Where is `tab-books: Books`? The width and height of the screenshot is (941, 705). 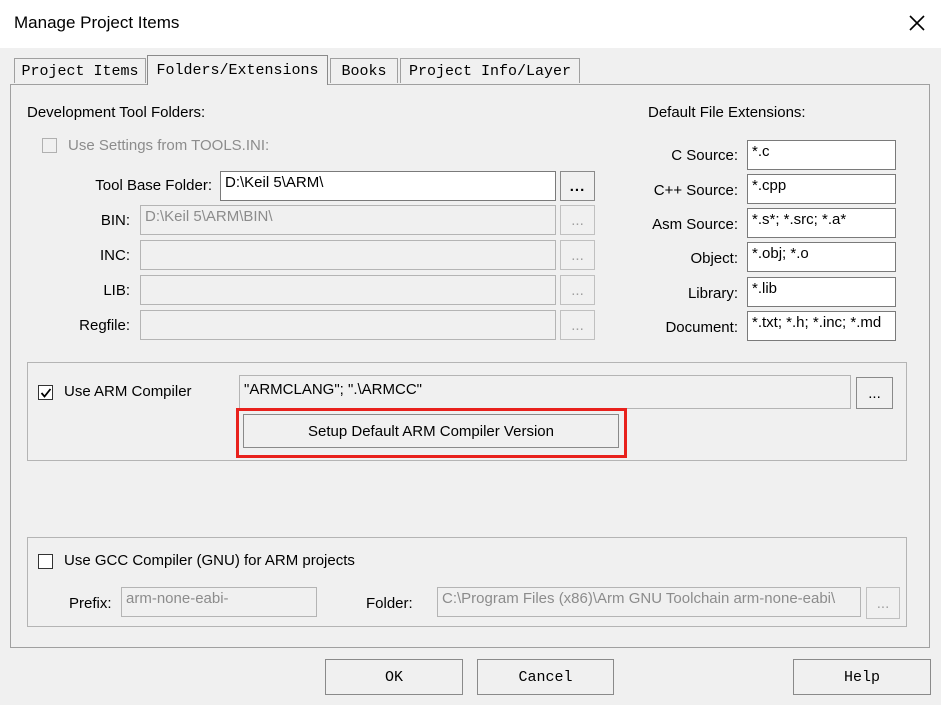
tab-books: Books is located at coordinates (364, 70).